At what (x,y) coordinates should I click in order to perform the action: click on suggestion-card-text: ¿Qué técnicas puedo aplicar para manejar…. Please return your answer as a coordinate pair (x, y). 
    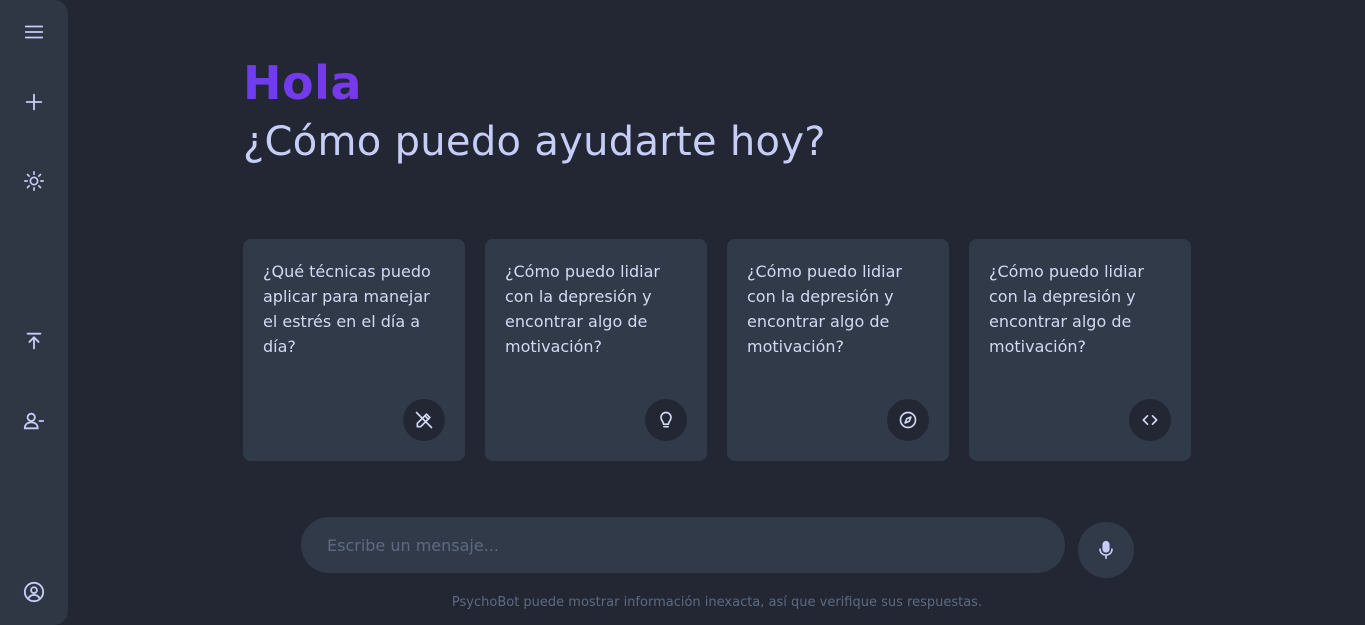
    Looking at the image, I should click on (347, 309).